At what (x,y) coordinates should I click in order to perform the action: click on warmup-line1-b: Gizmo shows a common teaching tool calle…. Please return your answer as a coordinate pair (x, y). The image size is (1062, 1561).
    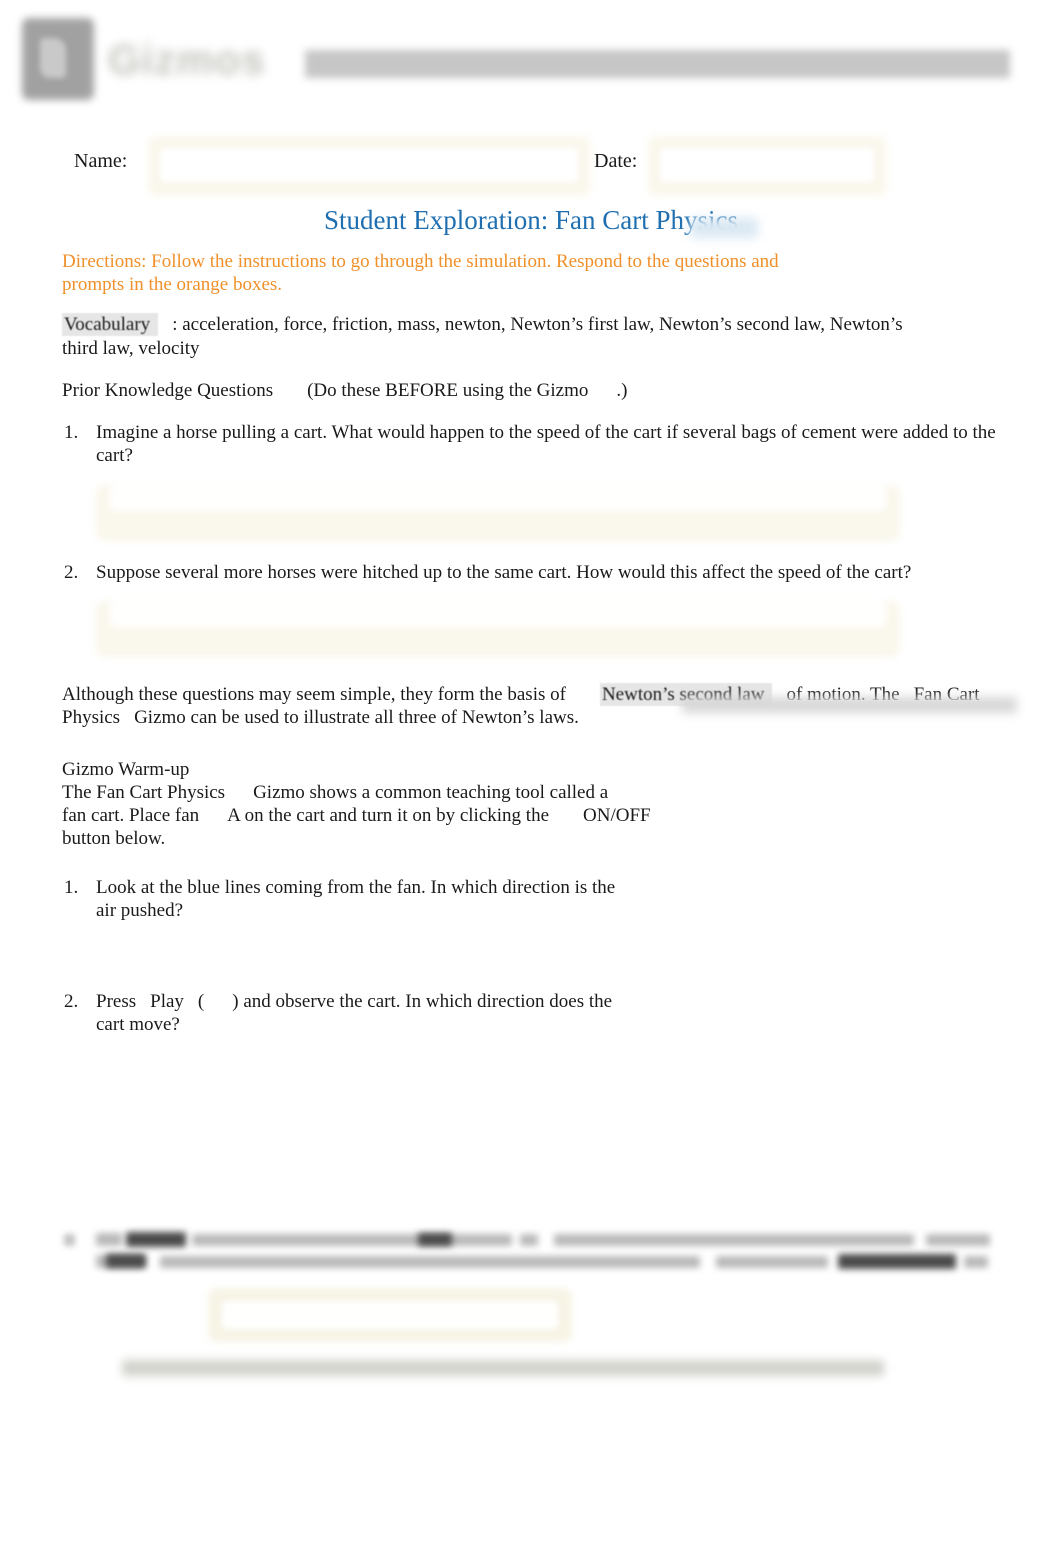
    Looking at the image, I should click on (431, 792).